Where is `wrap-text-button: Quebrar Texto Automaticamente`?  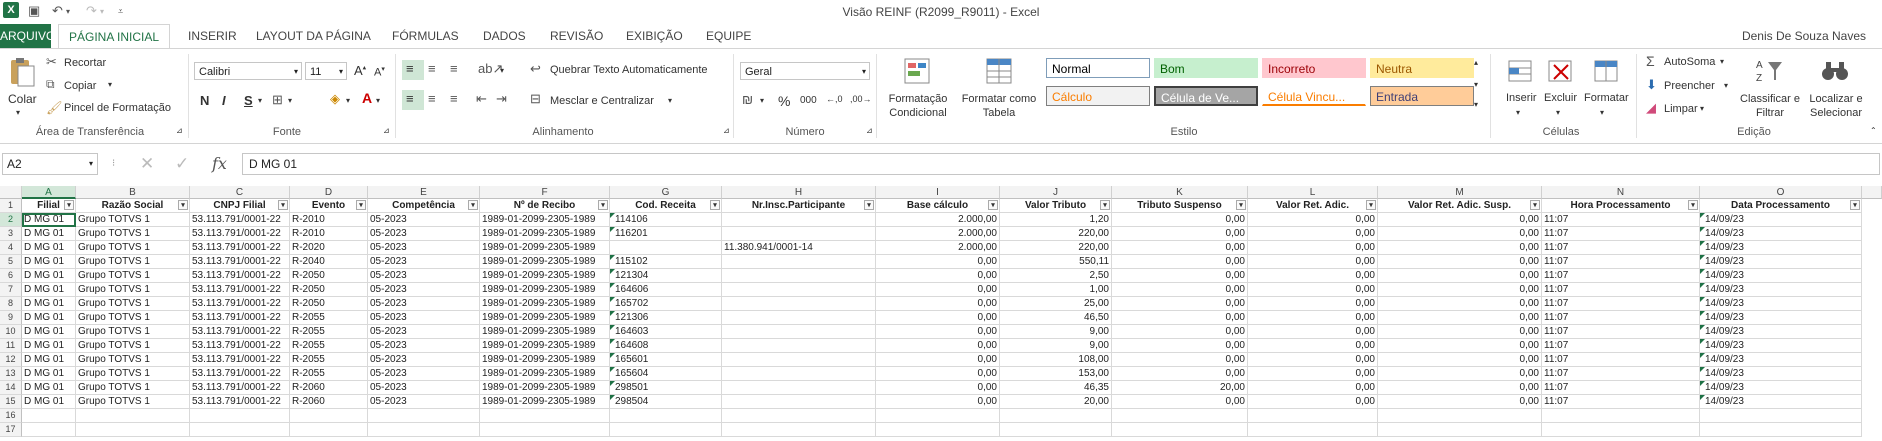
wrap-text-button: Quebrar Texto Automaticamente is located at coordinates (629, 70).